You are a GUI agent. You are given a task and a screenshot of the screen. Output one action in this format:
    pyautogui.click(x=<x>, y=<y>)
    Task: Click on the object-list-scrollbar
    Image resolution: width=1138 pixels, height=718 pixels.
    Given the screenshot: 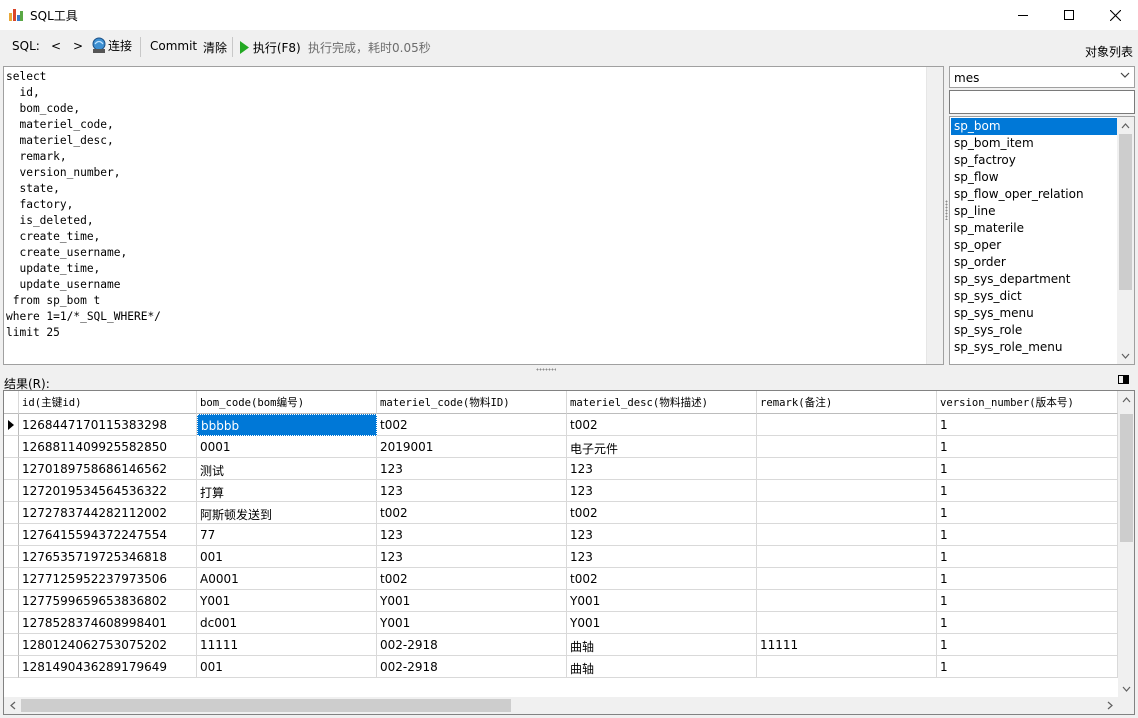 What is the action you would take?
    pyautogui.click(x=1125, y=240)
    